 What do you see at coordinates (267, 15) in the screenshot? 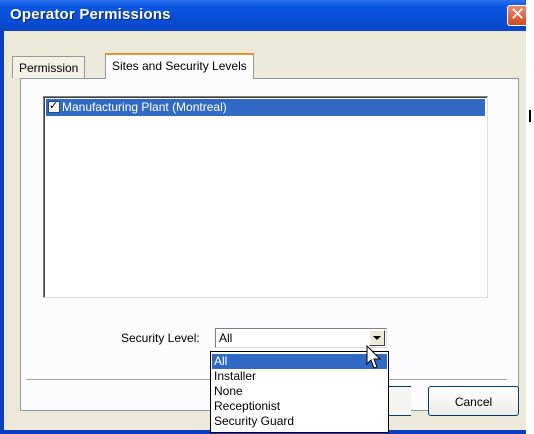
I see `title-bar: Operator Permissions ✕` at bounding box center [267, 15].